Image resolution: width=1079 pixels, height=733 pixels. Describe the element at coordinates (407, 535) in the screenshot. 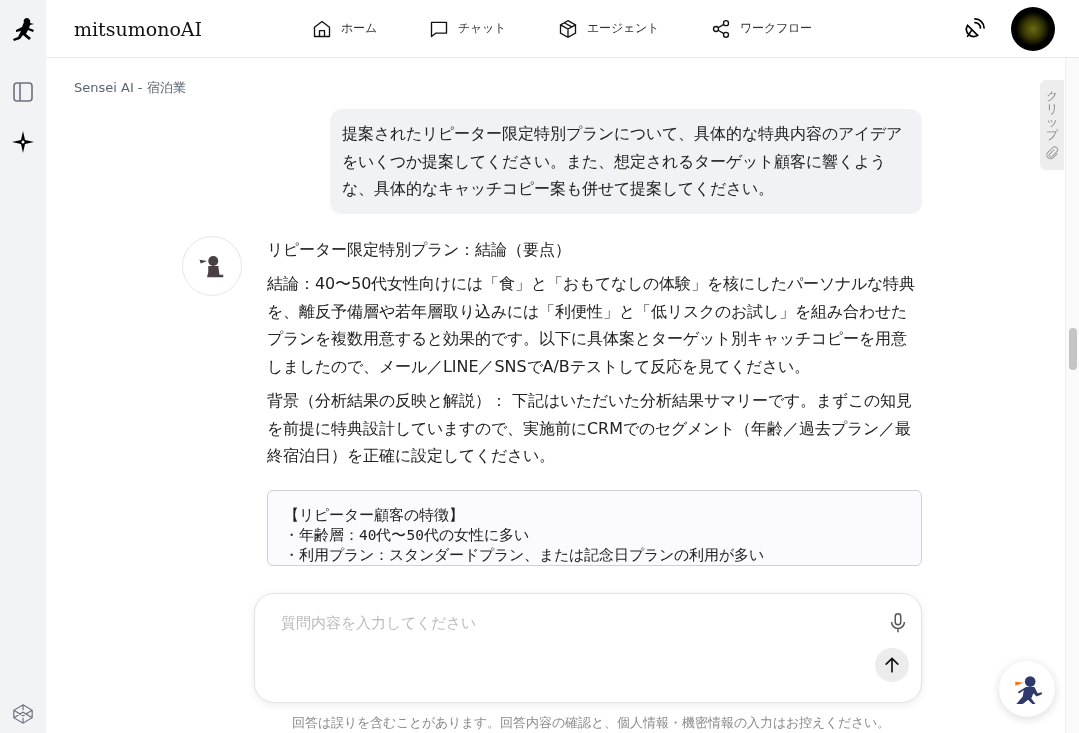

I see `code-line: ・年齢層：40代〜50代の女性に多い` at that location.